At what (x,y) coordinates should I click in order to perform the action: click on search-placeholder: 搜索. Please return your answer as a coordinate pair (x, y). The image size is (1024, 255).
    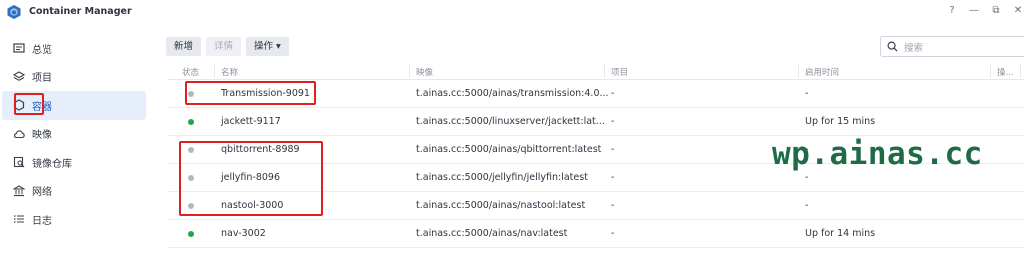
    Looking at the image, I should click on (914, 48).